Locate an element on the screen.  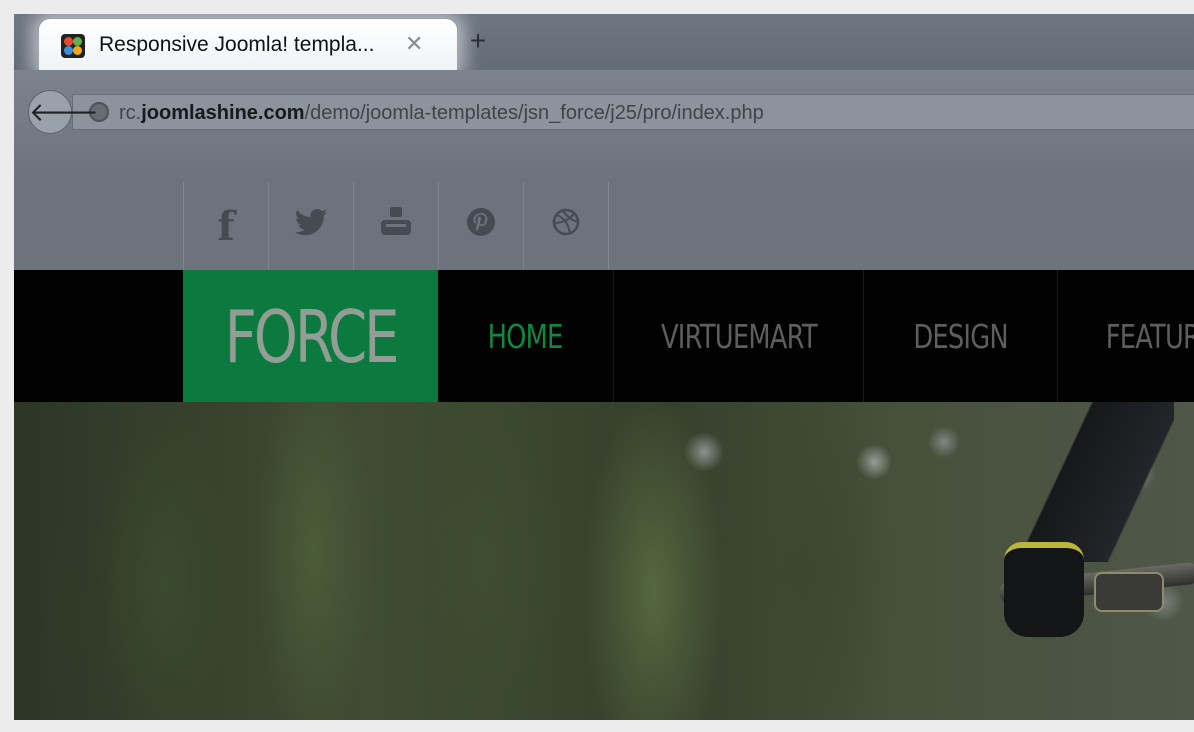
new-tab-button: + is located at coordinates (478, 41).